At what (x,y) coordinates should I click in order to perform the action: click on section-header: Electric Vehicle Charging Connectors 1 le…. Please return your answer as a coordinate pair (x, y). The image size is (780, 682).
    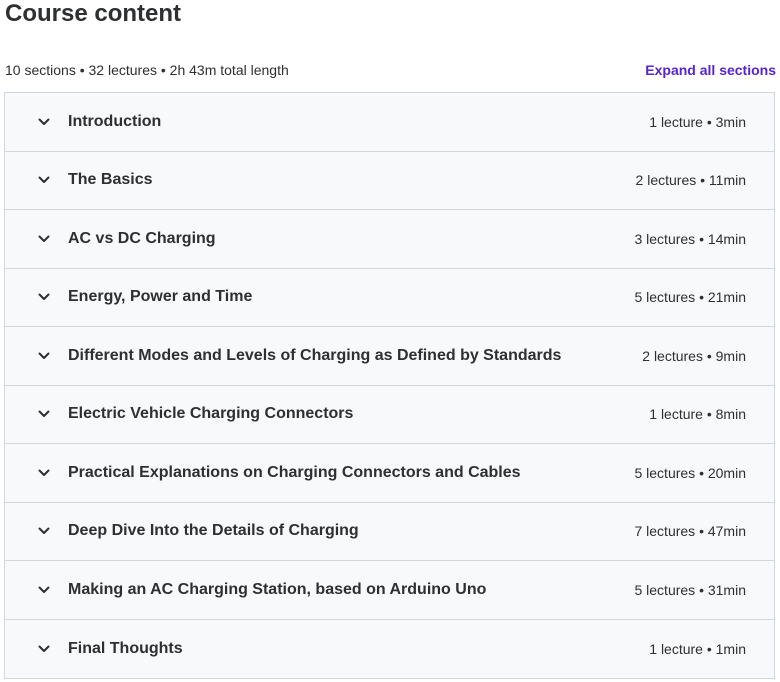
    Looking at the image, I should click on (389, 414).